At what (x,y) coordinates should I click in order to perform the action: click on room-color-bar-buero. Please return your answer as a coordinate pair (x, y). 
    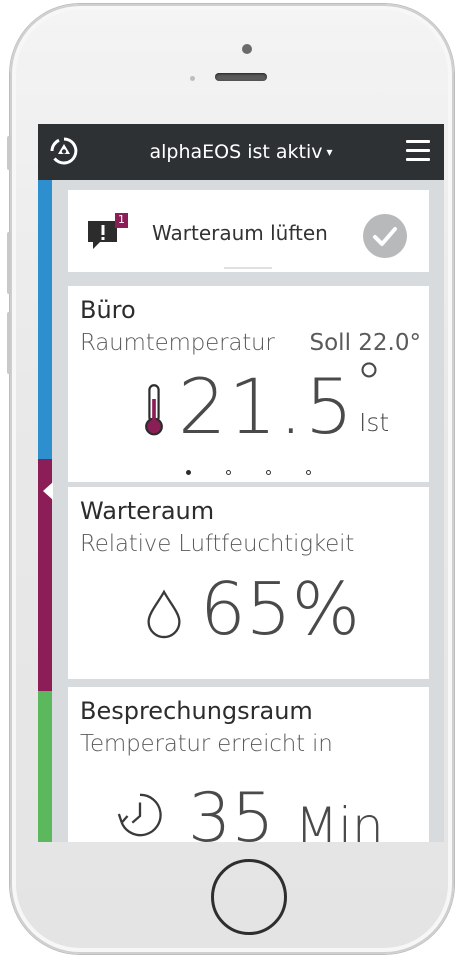
    Looking at the image, I should click on (45, 319).